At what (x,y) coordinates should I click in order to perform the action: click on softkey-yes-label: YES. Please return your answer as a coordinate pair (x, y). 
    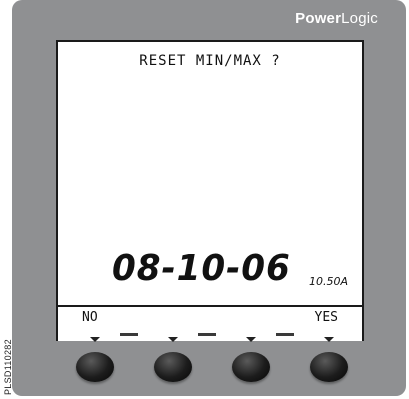
    Looking at the image, I should click on (326, 317).